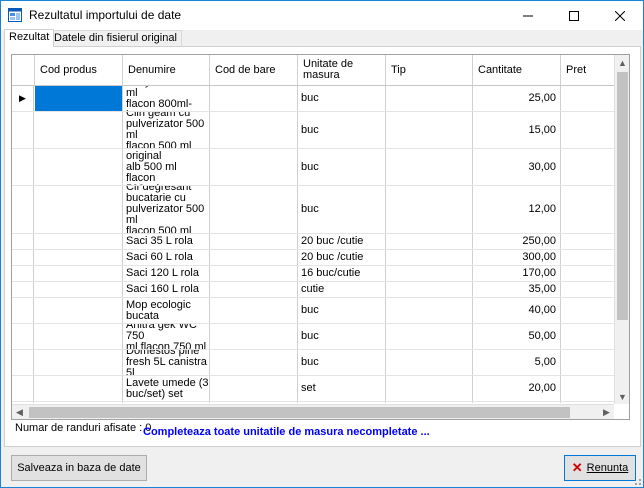 The height and width of the screenshot is (488, 644). I want to click on cell-cantitate: 170,00, so click(517, 273).